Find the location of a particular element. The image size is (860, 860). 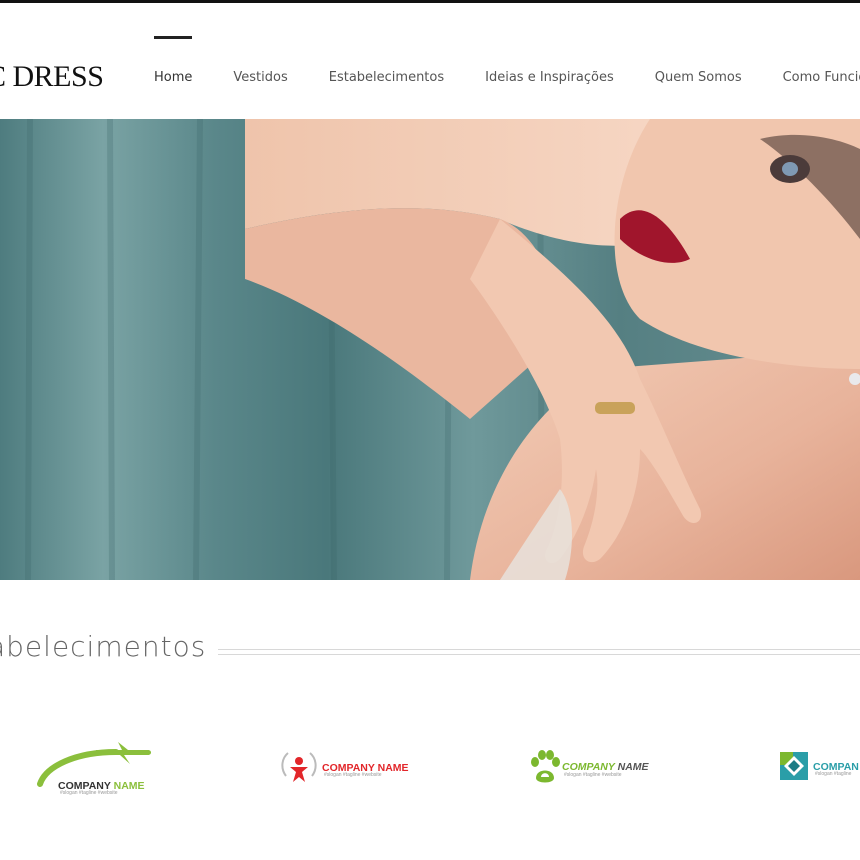

partner-2-tagline: #slogan #tagline #website is located at coordinates (353, 775).